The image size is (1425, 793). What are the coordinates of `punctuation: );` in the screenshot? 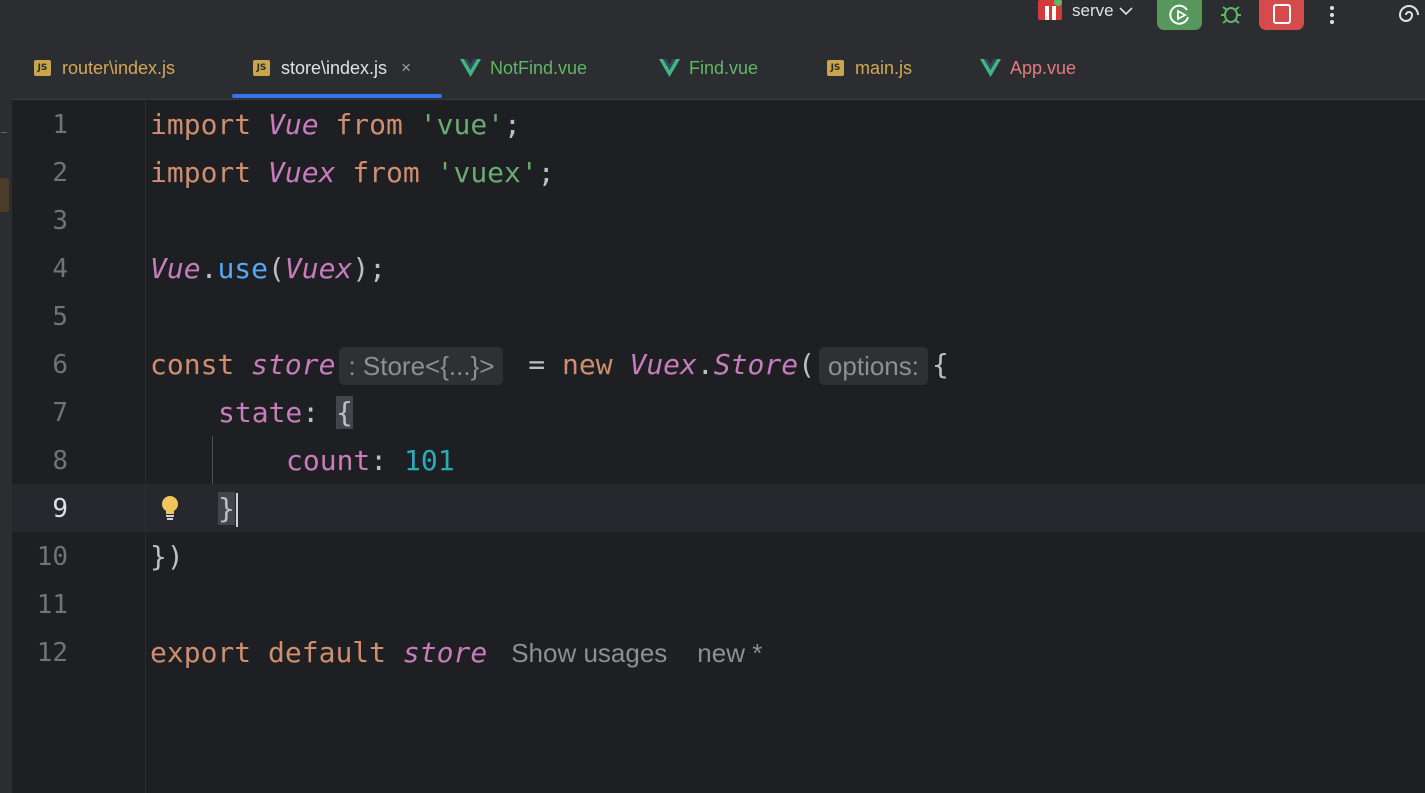 It's located at (369, 268).